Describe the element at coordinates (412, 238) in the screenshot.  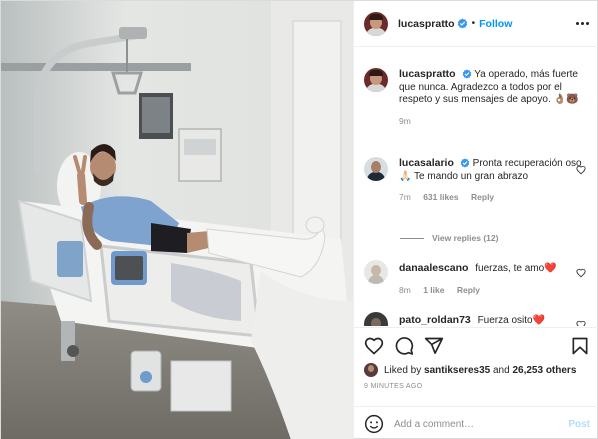
I see `replies-divider` at that location.